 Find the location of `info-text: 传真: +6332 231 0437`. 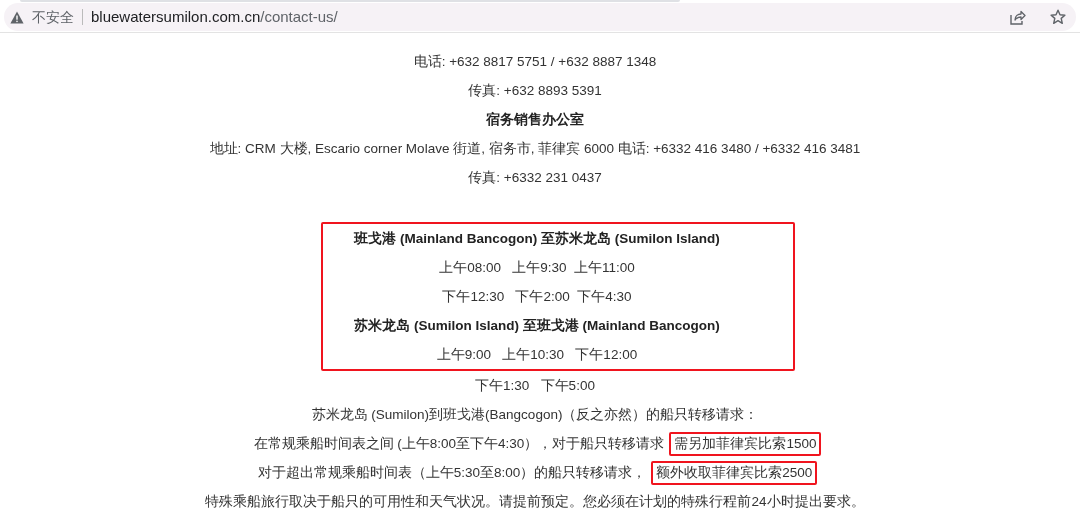

info-text: 传真: +6332 231 0437 is located at coordinates (535, 177).